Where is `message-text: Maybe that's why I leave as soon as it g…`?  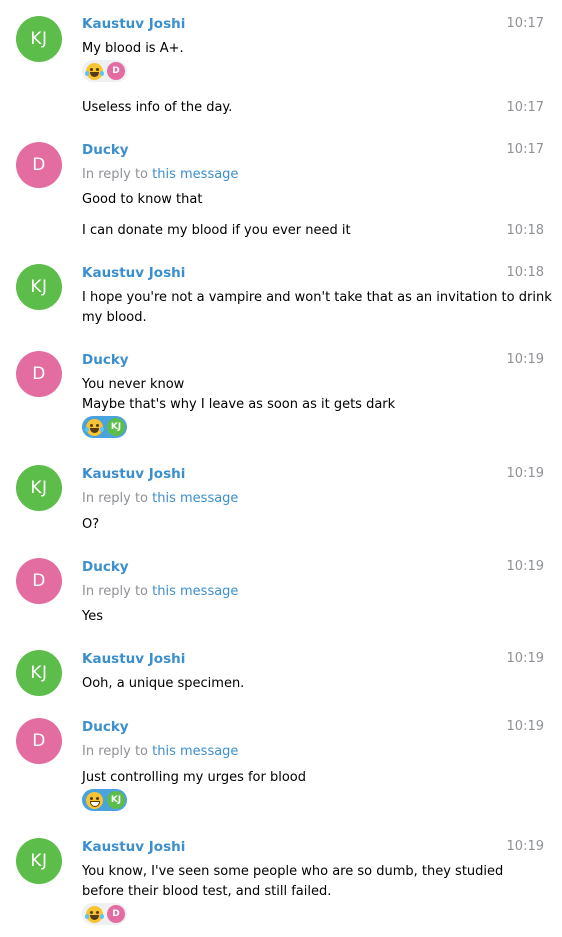
message-text: Maybe that's why I leave as soon as it g… is located at coordinates (239, 404).